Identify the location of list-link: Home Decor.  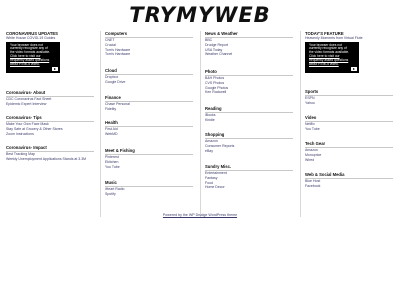
(250, 187).